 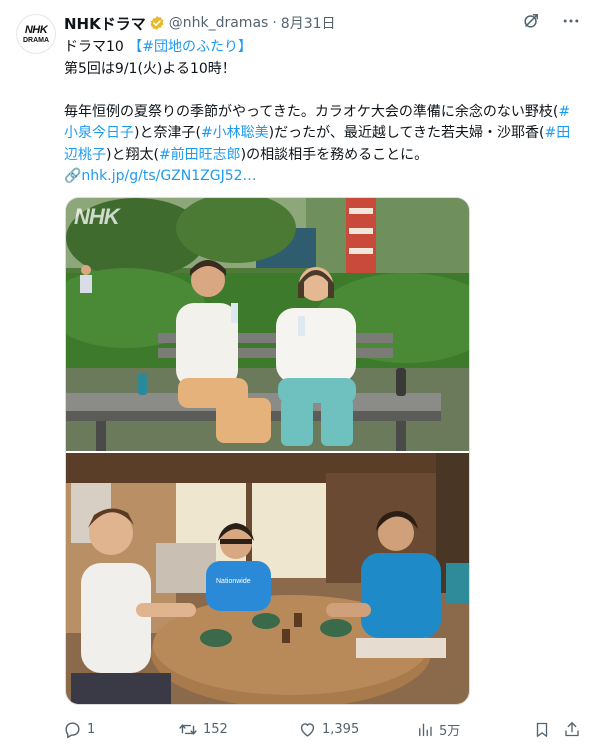 I want to click on tweet-para-part-a: 毎年恒例の夏祭りの季節がやってきた。カラオケ大会の準備に余念のない野枝(, so click(x=311, y=111).